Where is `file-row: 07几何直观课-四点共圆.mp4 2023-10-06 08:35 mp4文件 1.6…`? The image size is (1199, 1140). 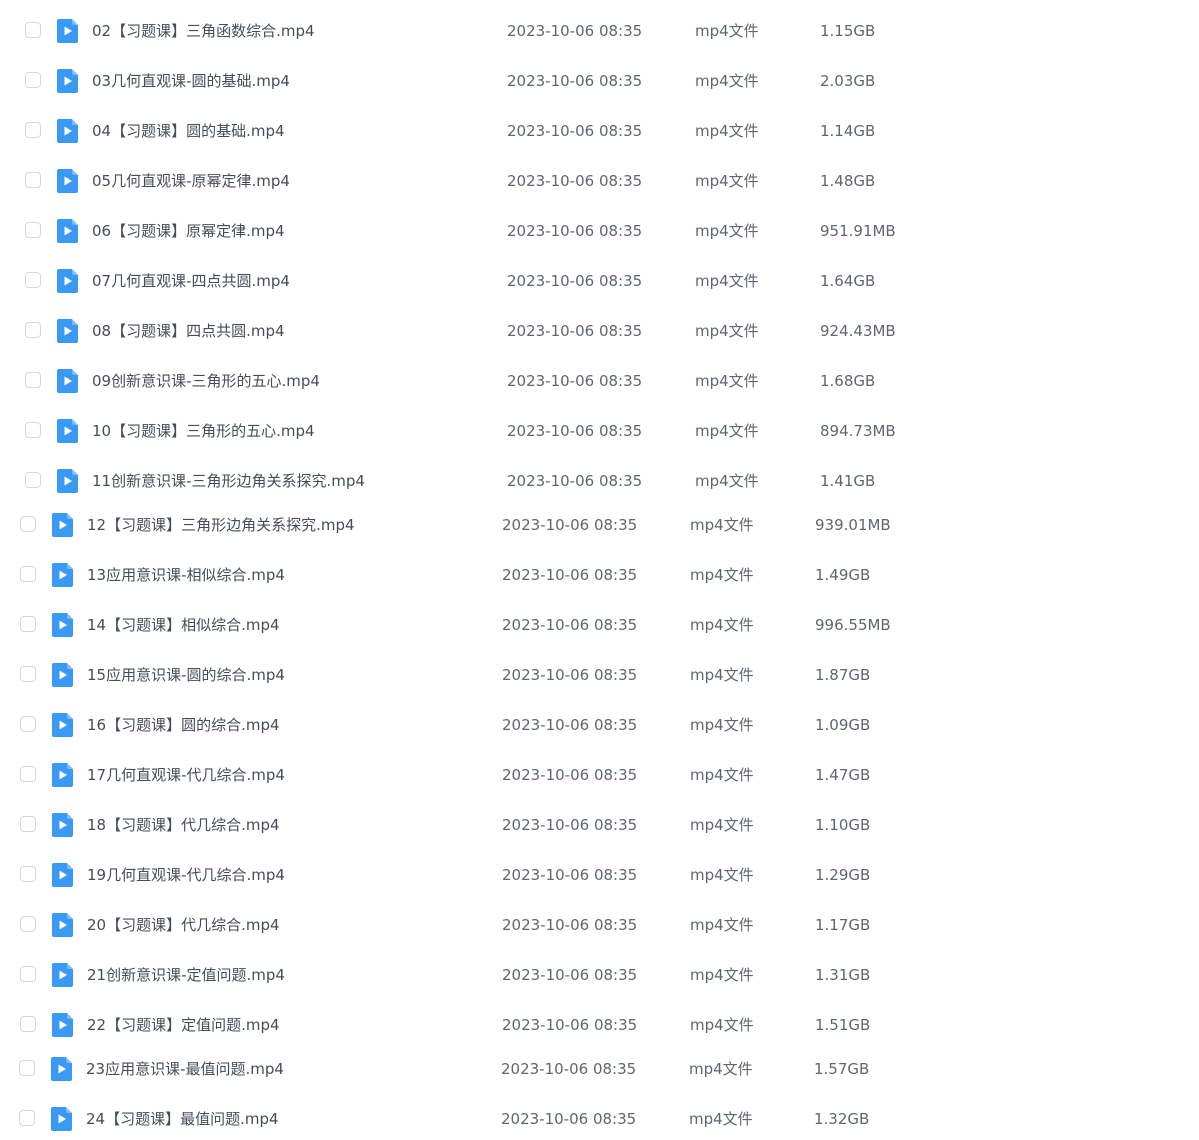
file-row: 07几何直观课-四点共圆.mp4 2023-10-06 08:35 mp4文件 1.6… is located at coordinates (599, 281).